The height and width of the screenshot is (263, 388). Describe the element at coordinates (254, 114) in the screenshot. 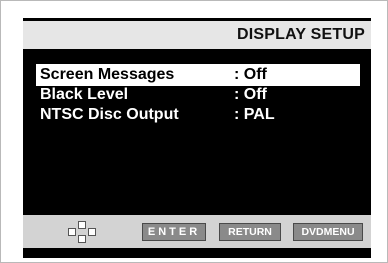

I see `menu-item-value: : PAL` at that location.